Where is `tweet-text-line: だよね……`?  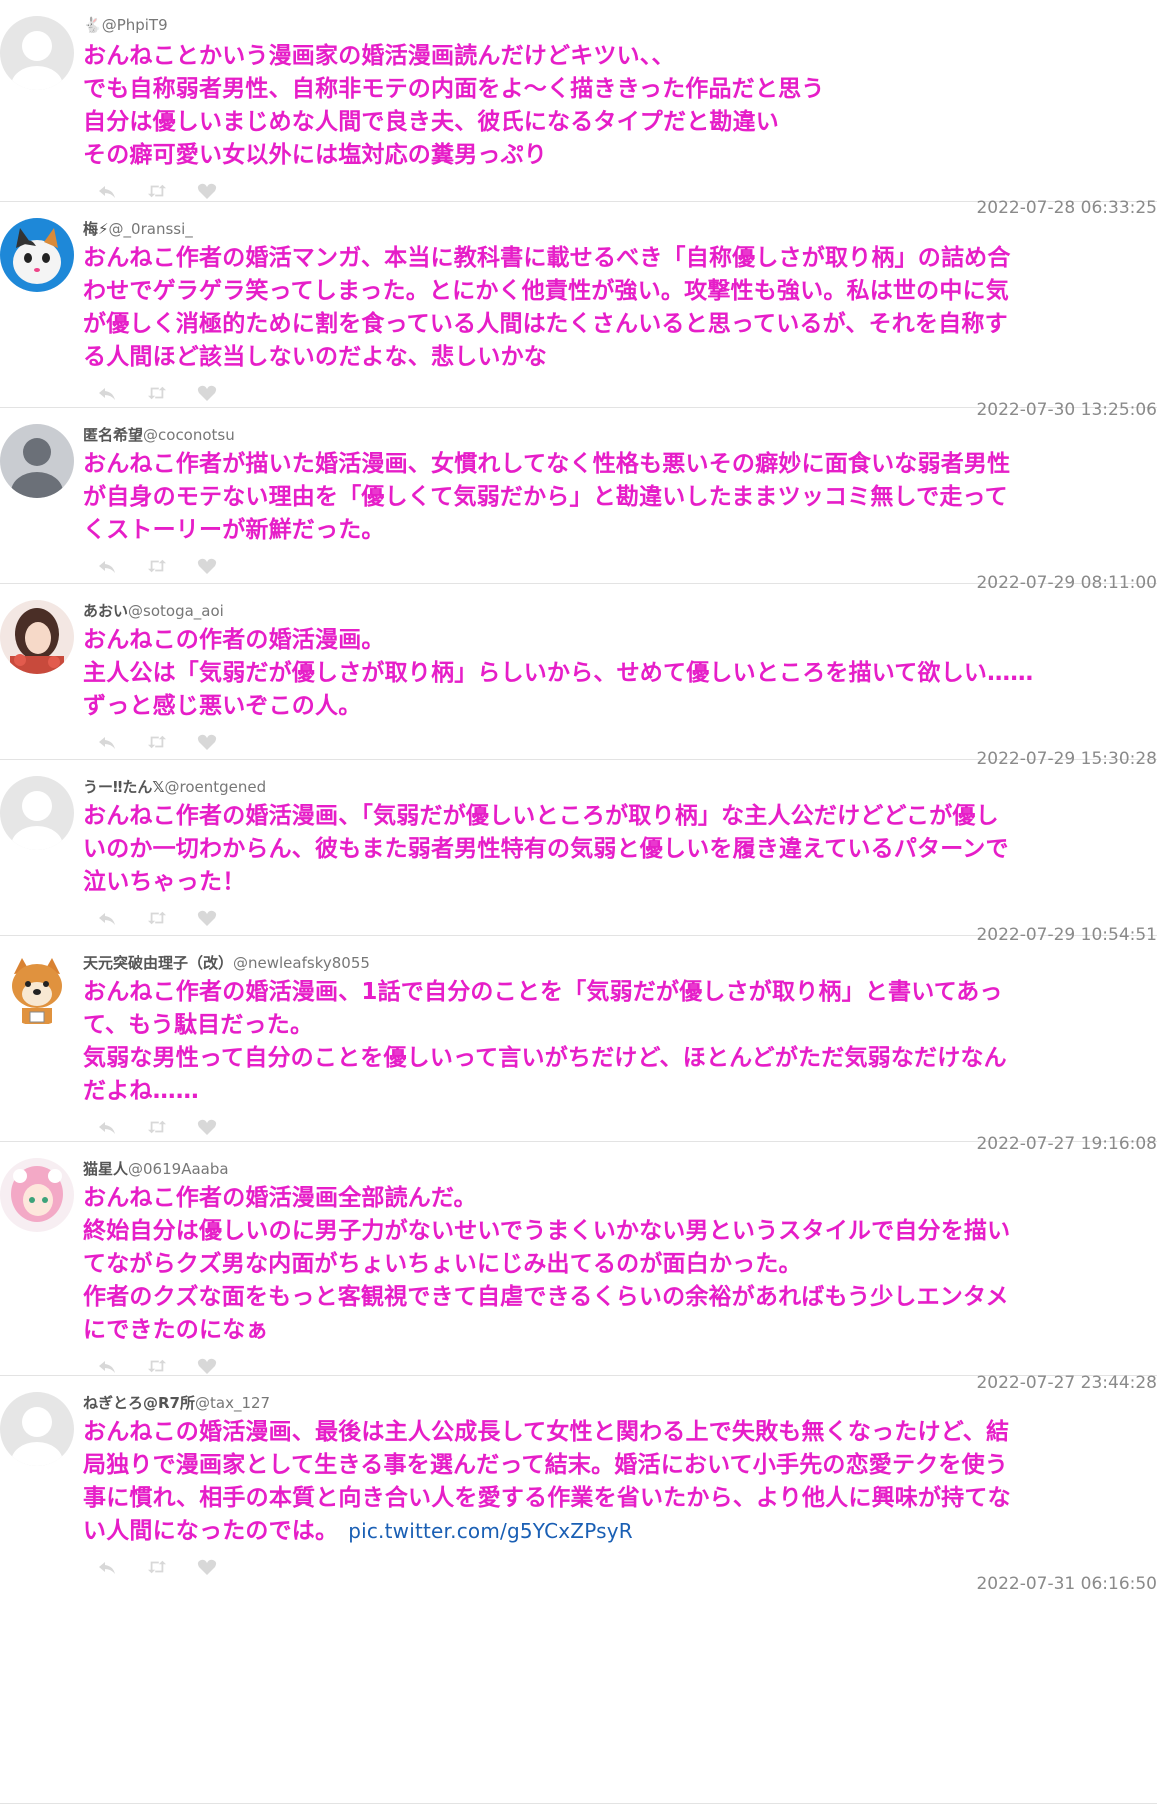 tweet-text-line: だよね…… is located at coordinates (141, 1091).